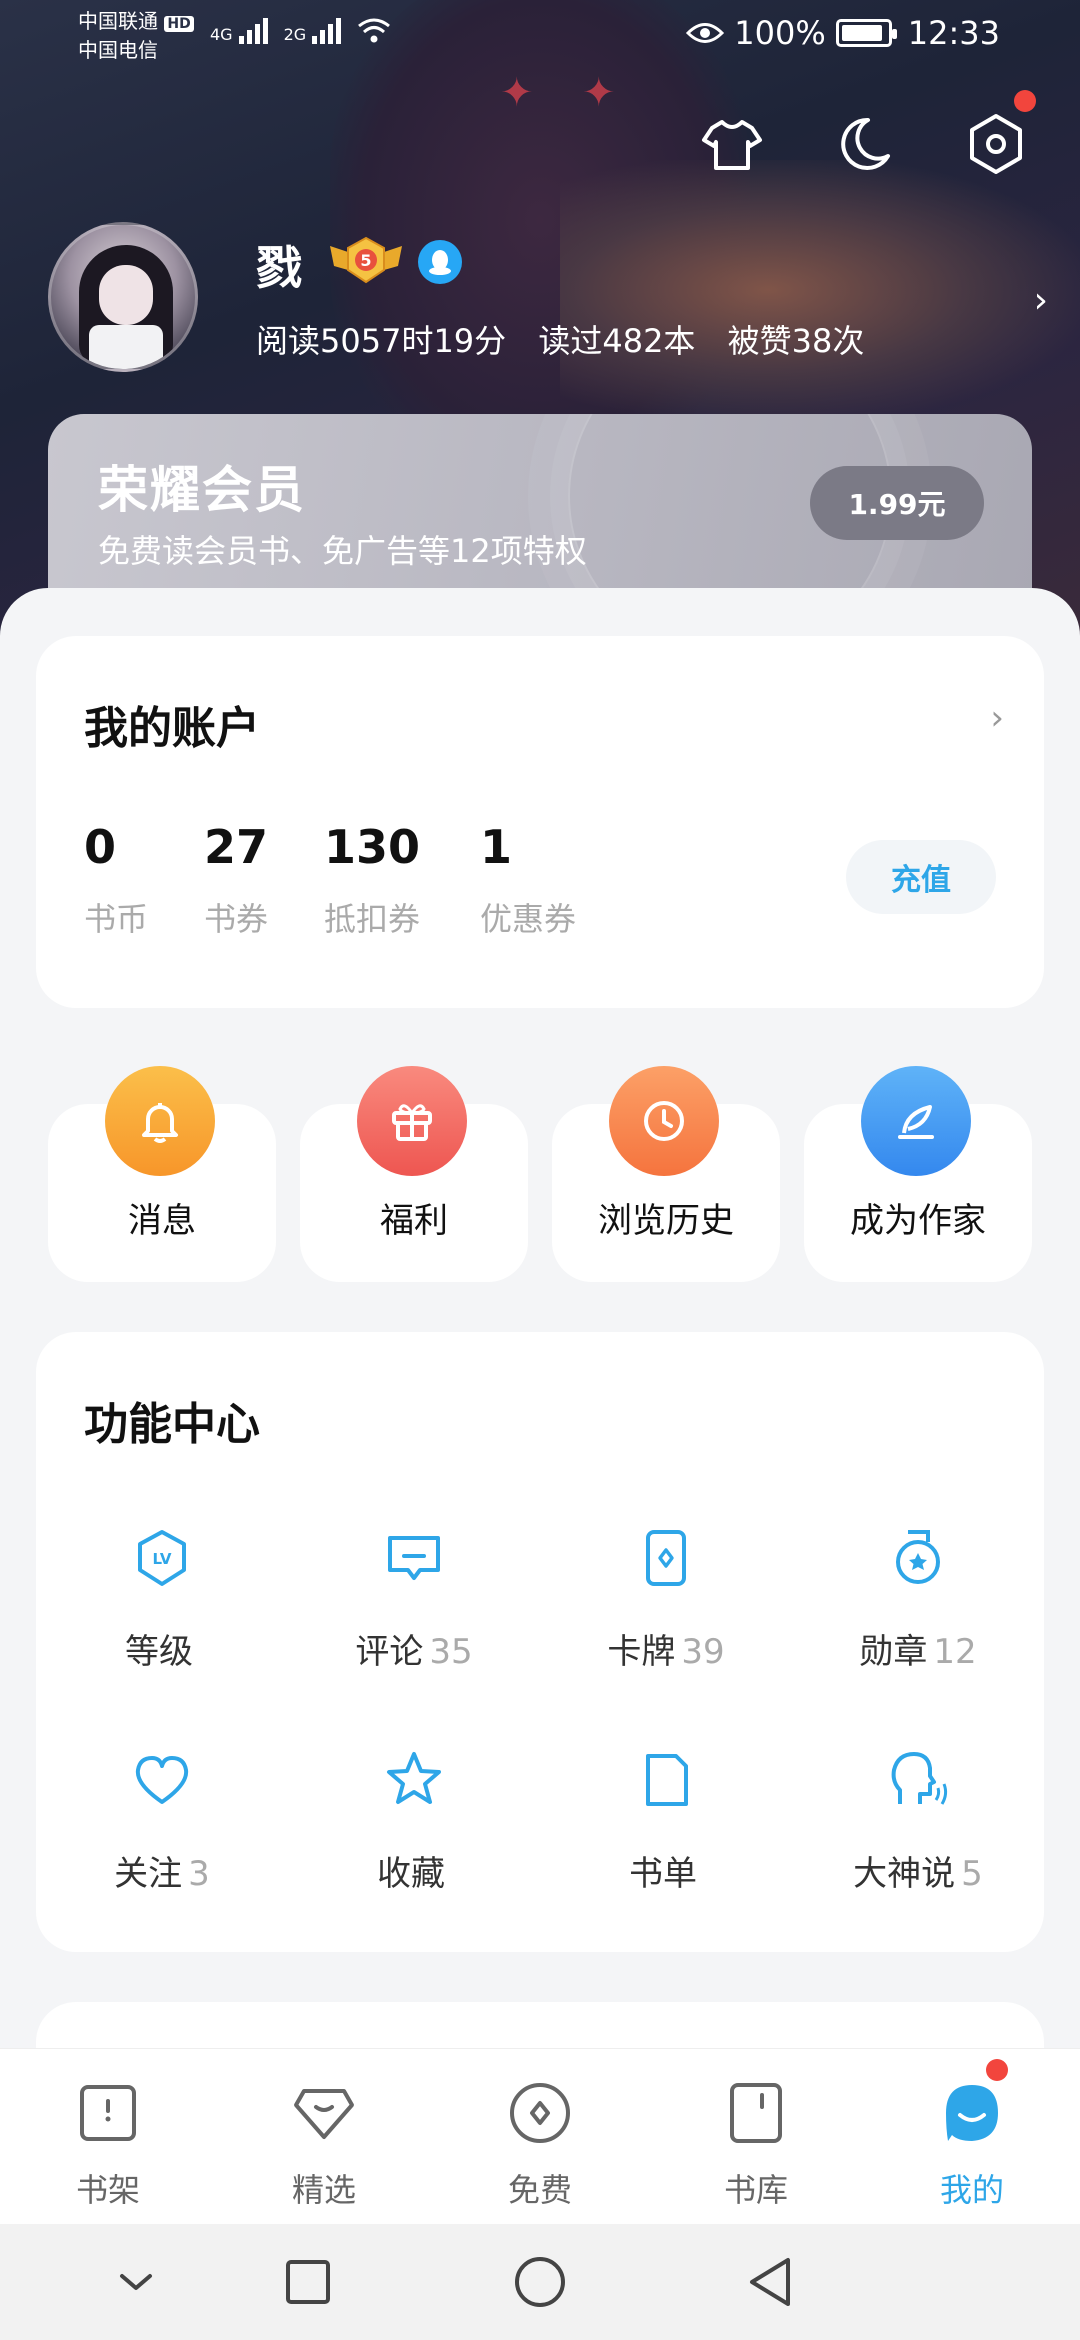  I want to click on likes-count: 被赞38次, so click(796, 341).